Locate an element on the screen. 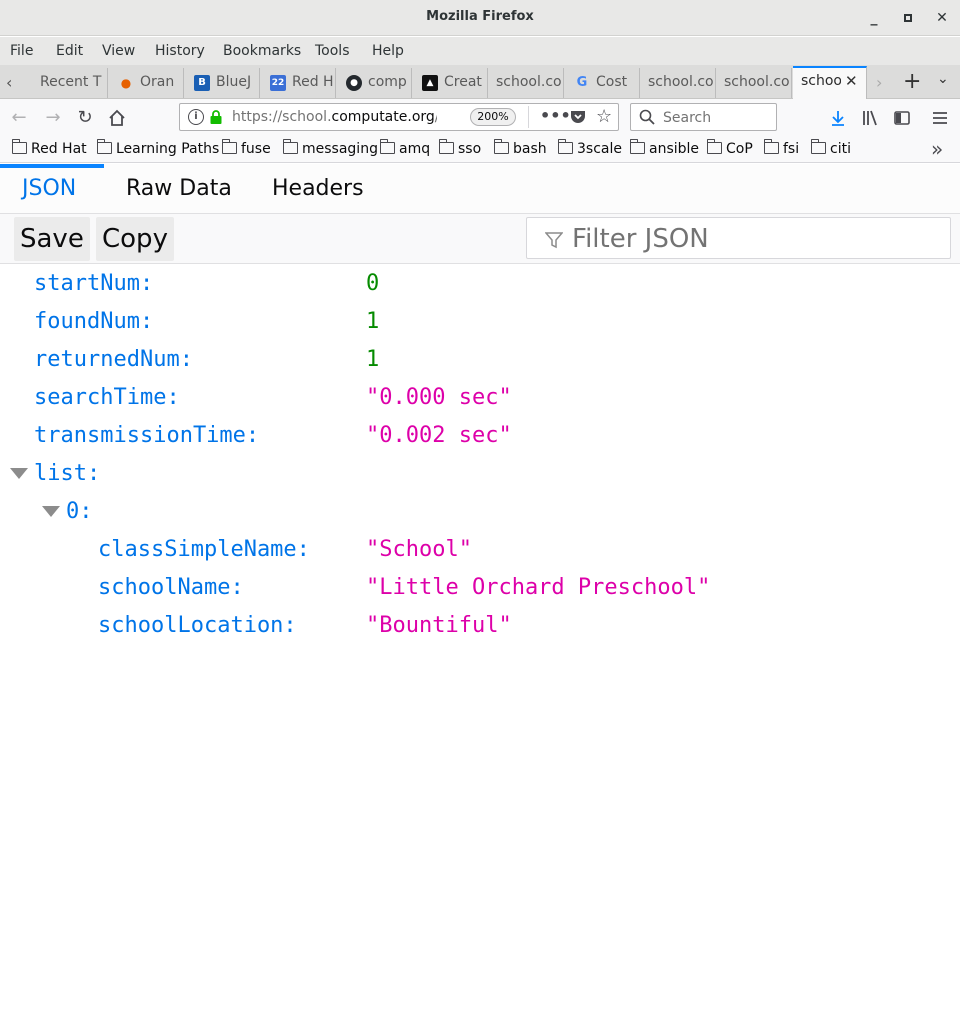 This screenshot has width=960, height=1020. forward-icon: → is located at coordinates (53, 118).